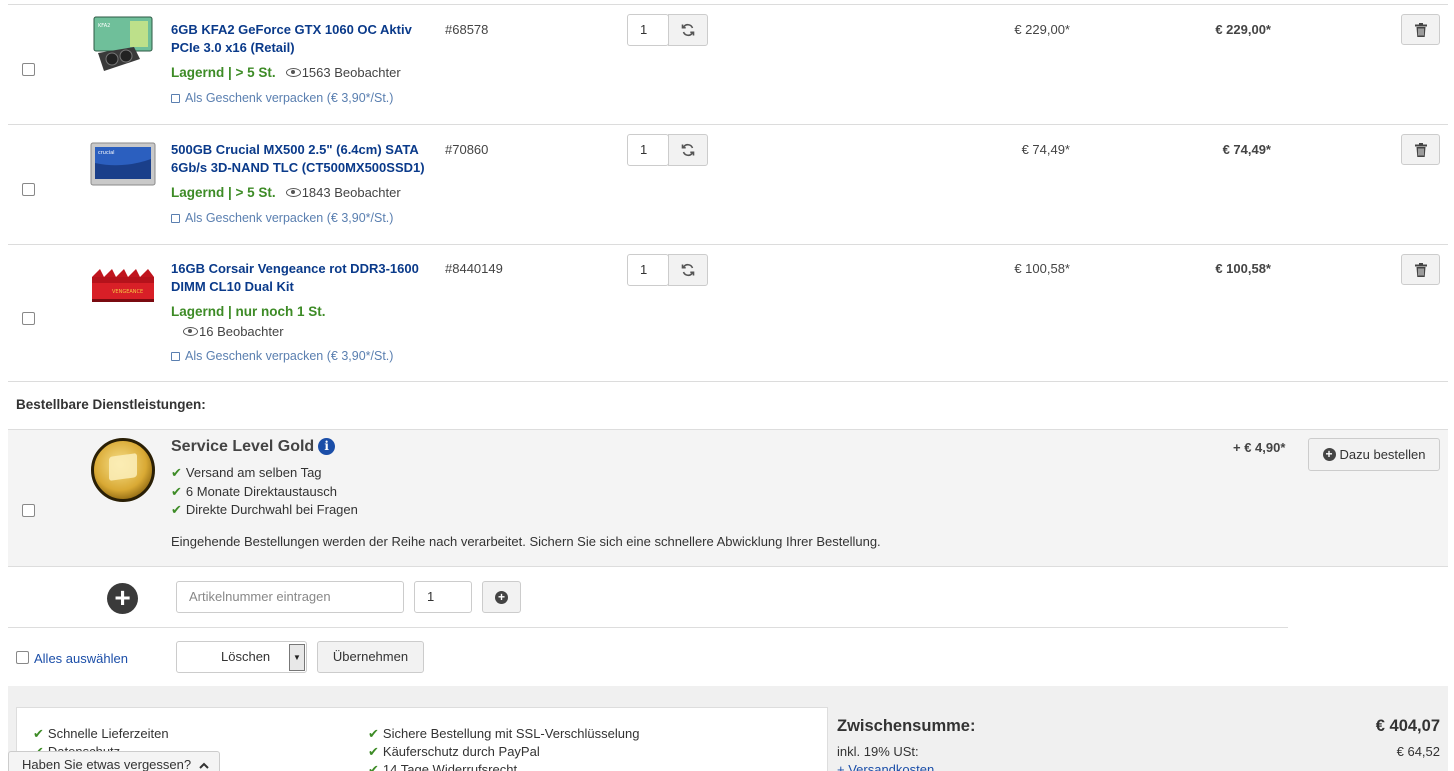 The height and width of the screenshot is (771, 1454). What do you see at coordinates (878, 751) in the screenshot?
I see `vat-label: inkl. 19% USt:` at bounding box center [878, 751].